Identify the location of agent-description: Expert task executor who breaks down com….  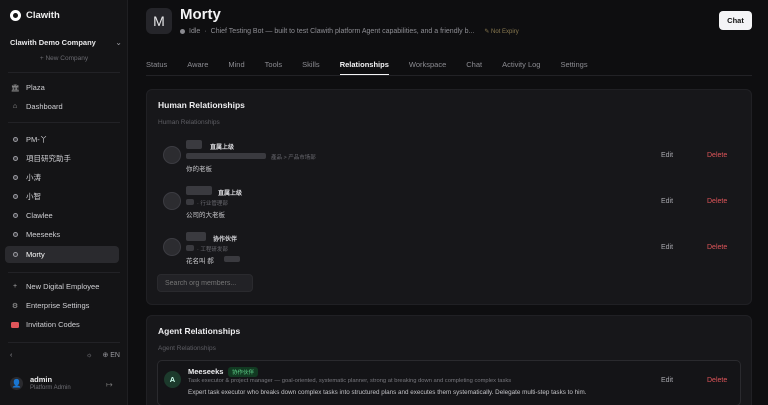
(387, 392).